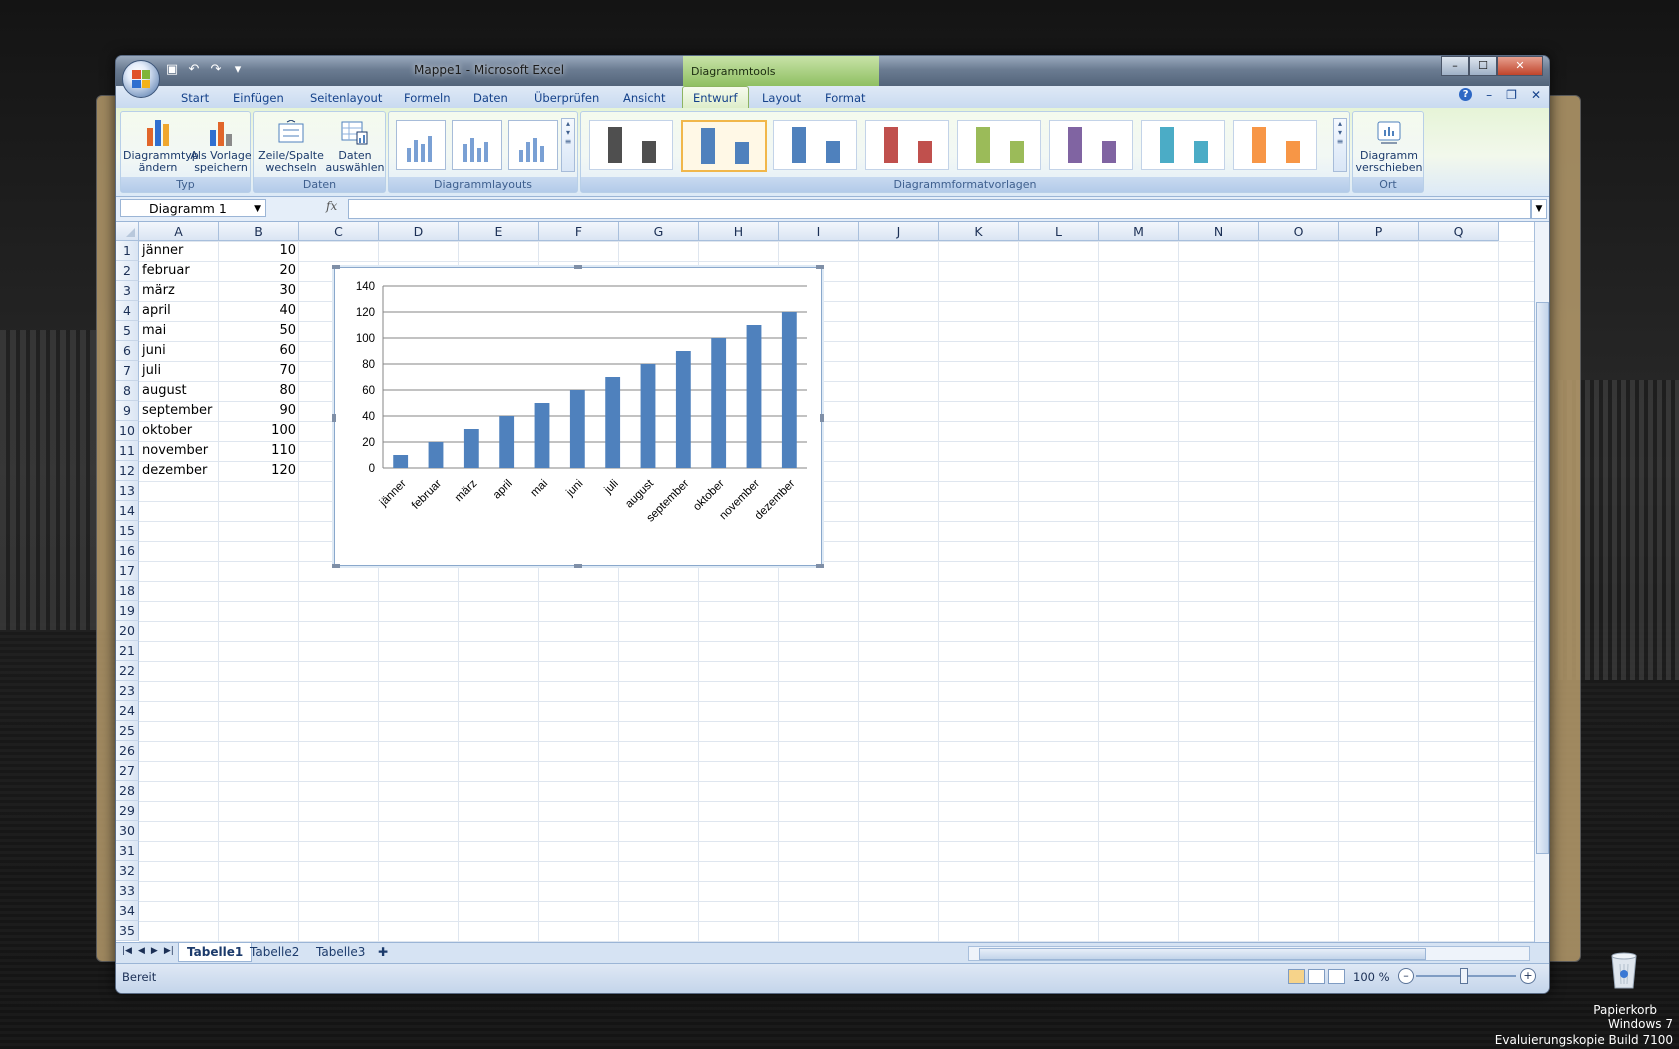  I want to click on row-header-25: 25, so click(127, 731).